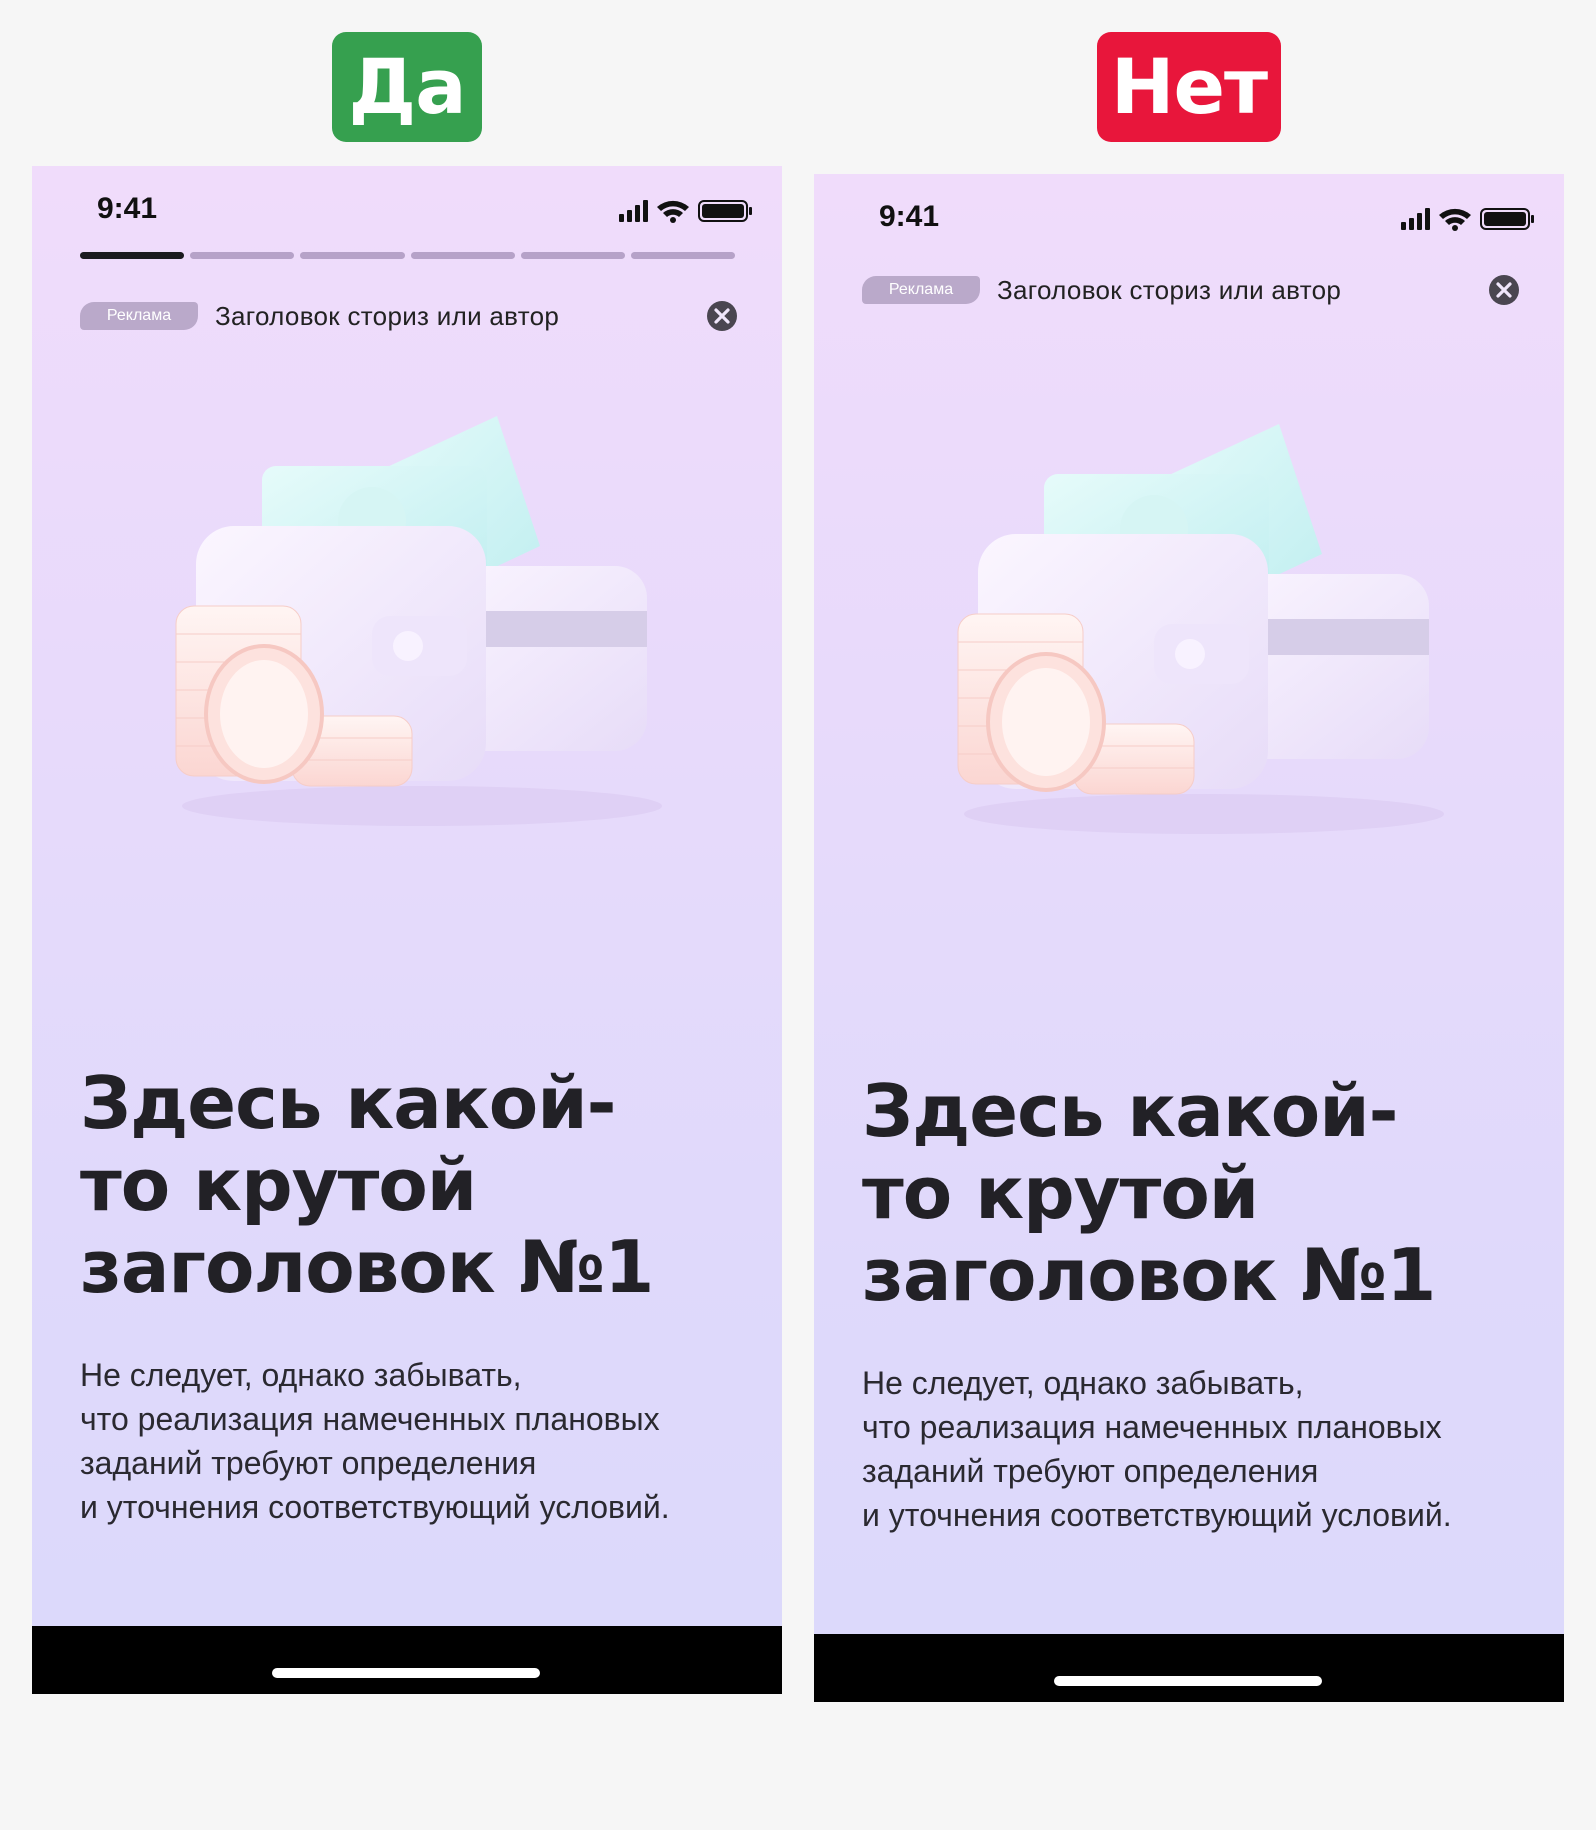 The height and width of the screenshot is (1830, 1596). What do you see at coordinates (1189, 87) in the screenshot?
I see `no-label: Нет` at bounding box center [1189, 87].